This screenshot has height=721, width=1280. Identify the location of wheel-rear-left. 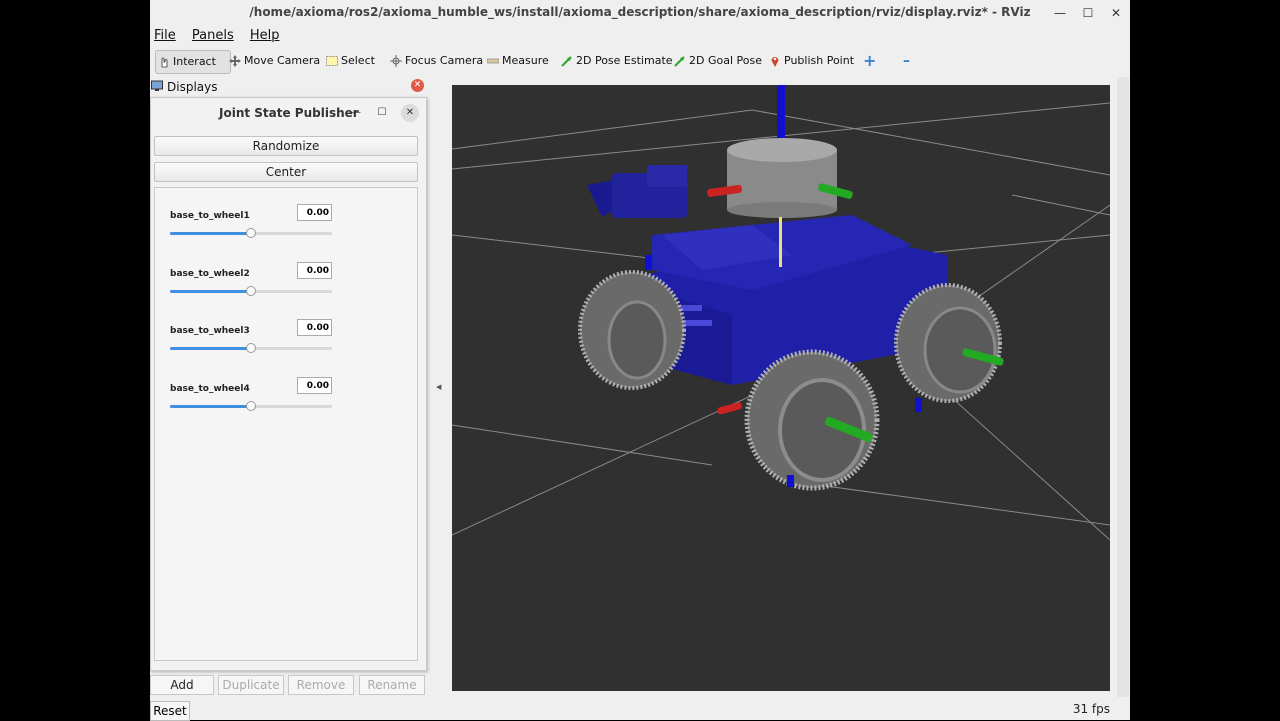
(632, 330).